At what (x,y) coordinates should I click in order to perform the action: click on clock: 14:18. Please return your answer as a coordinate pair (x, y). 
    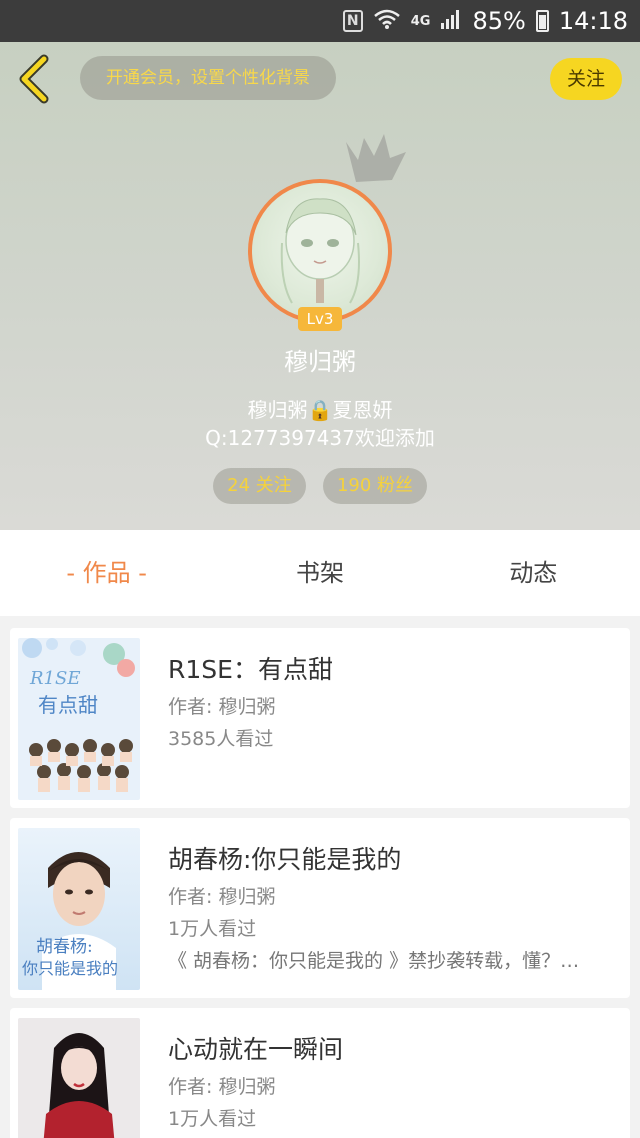
    Looking at the image, I should click on (593, 21).